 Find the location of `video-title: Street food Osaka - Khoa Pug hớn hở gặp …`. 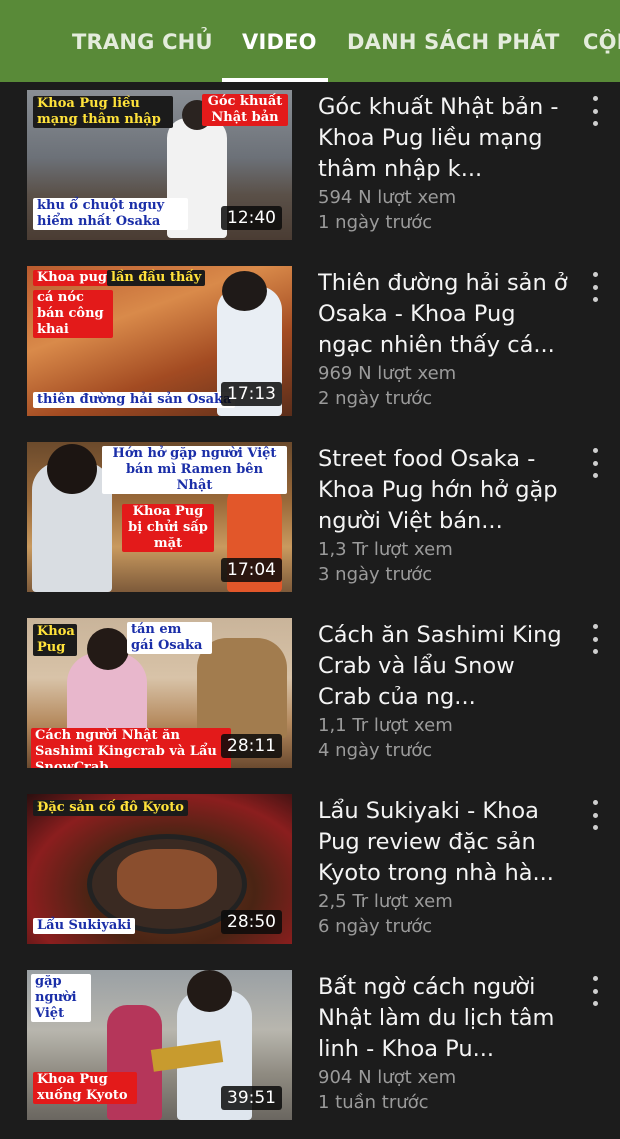

video-title: Street food Osaka - Khoa Pug hớn hở gặp … is located at coordinates (443, 490).